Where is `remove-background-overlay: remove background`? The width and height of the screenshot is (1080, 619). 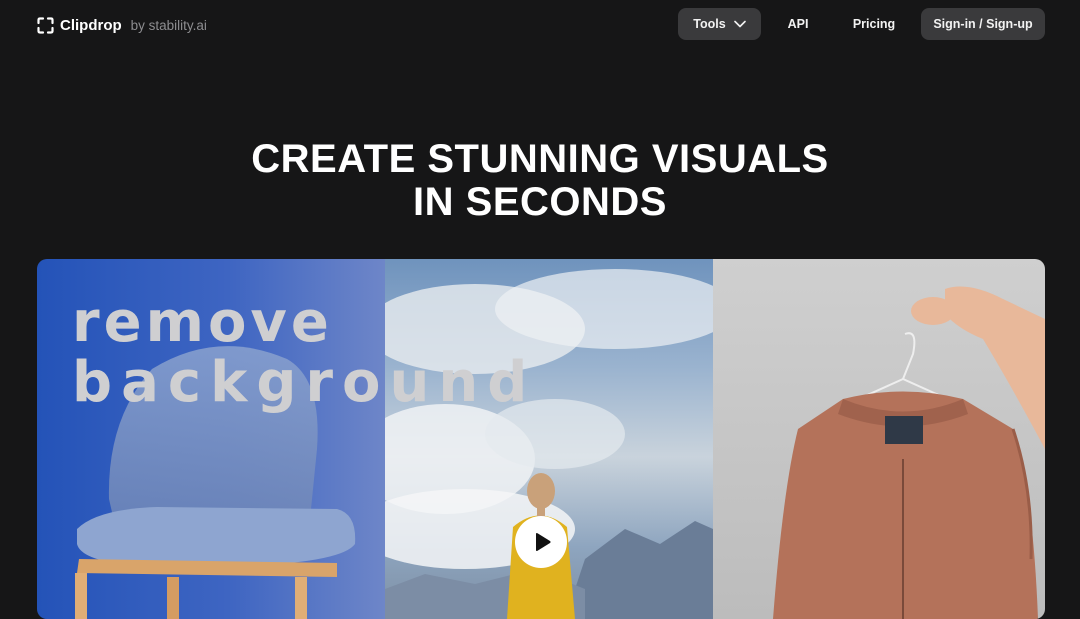
remove-background-overlay: remove background is located at coordinates (304, 353).